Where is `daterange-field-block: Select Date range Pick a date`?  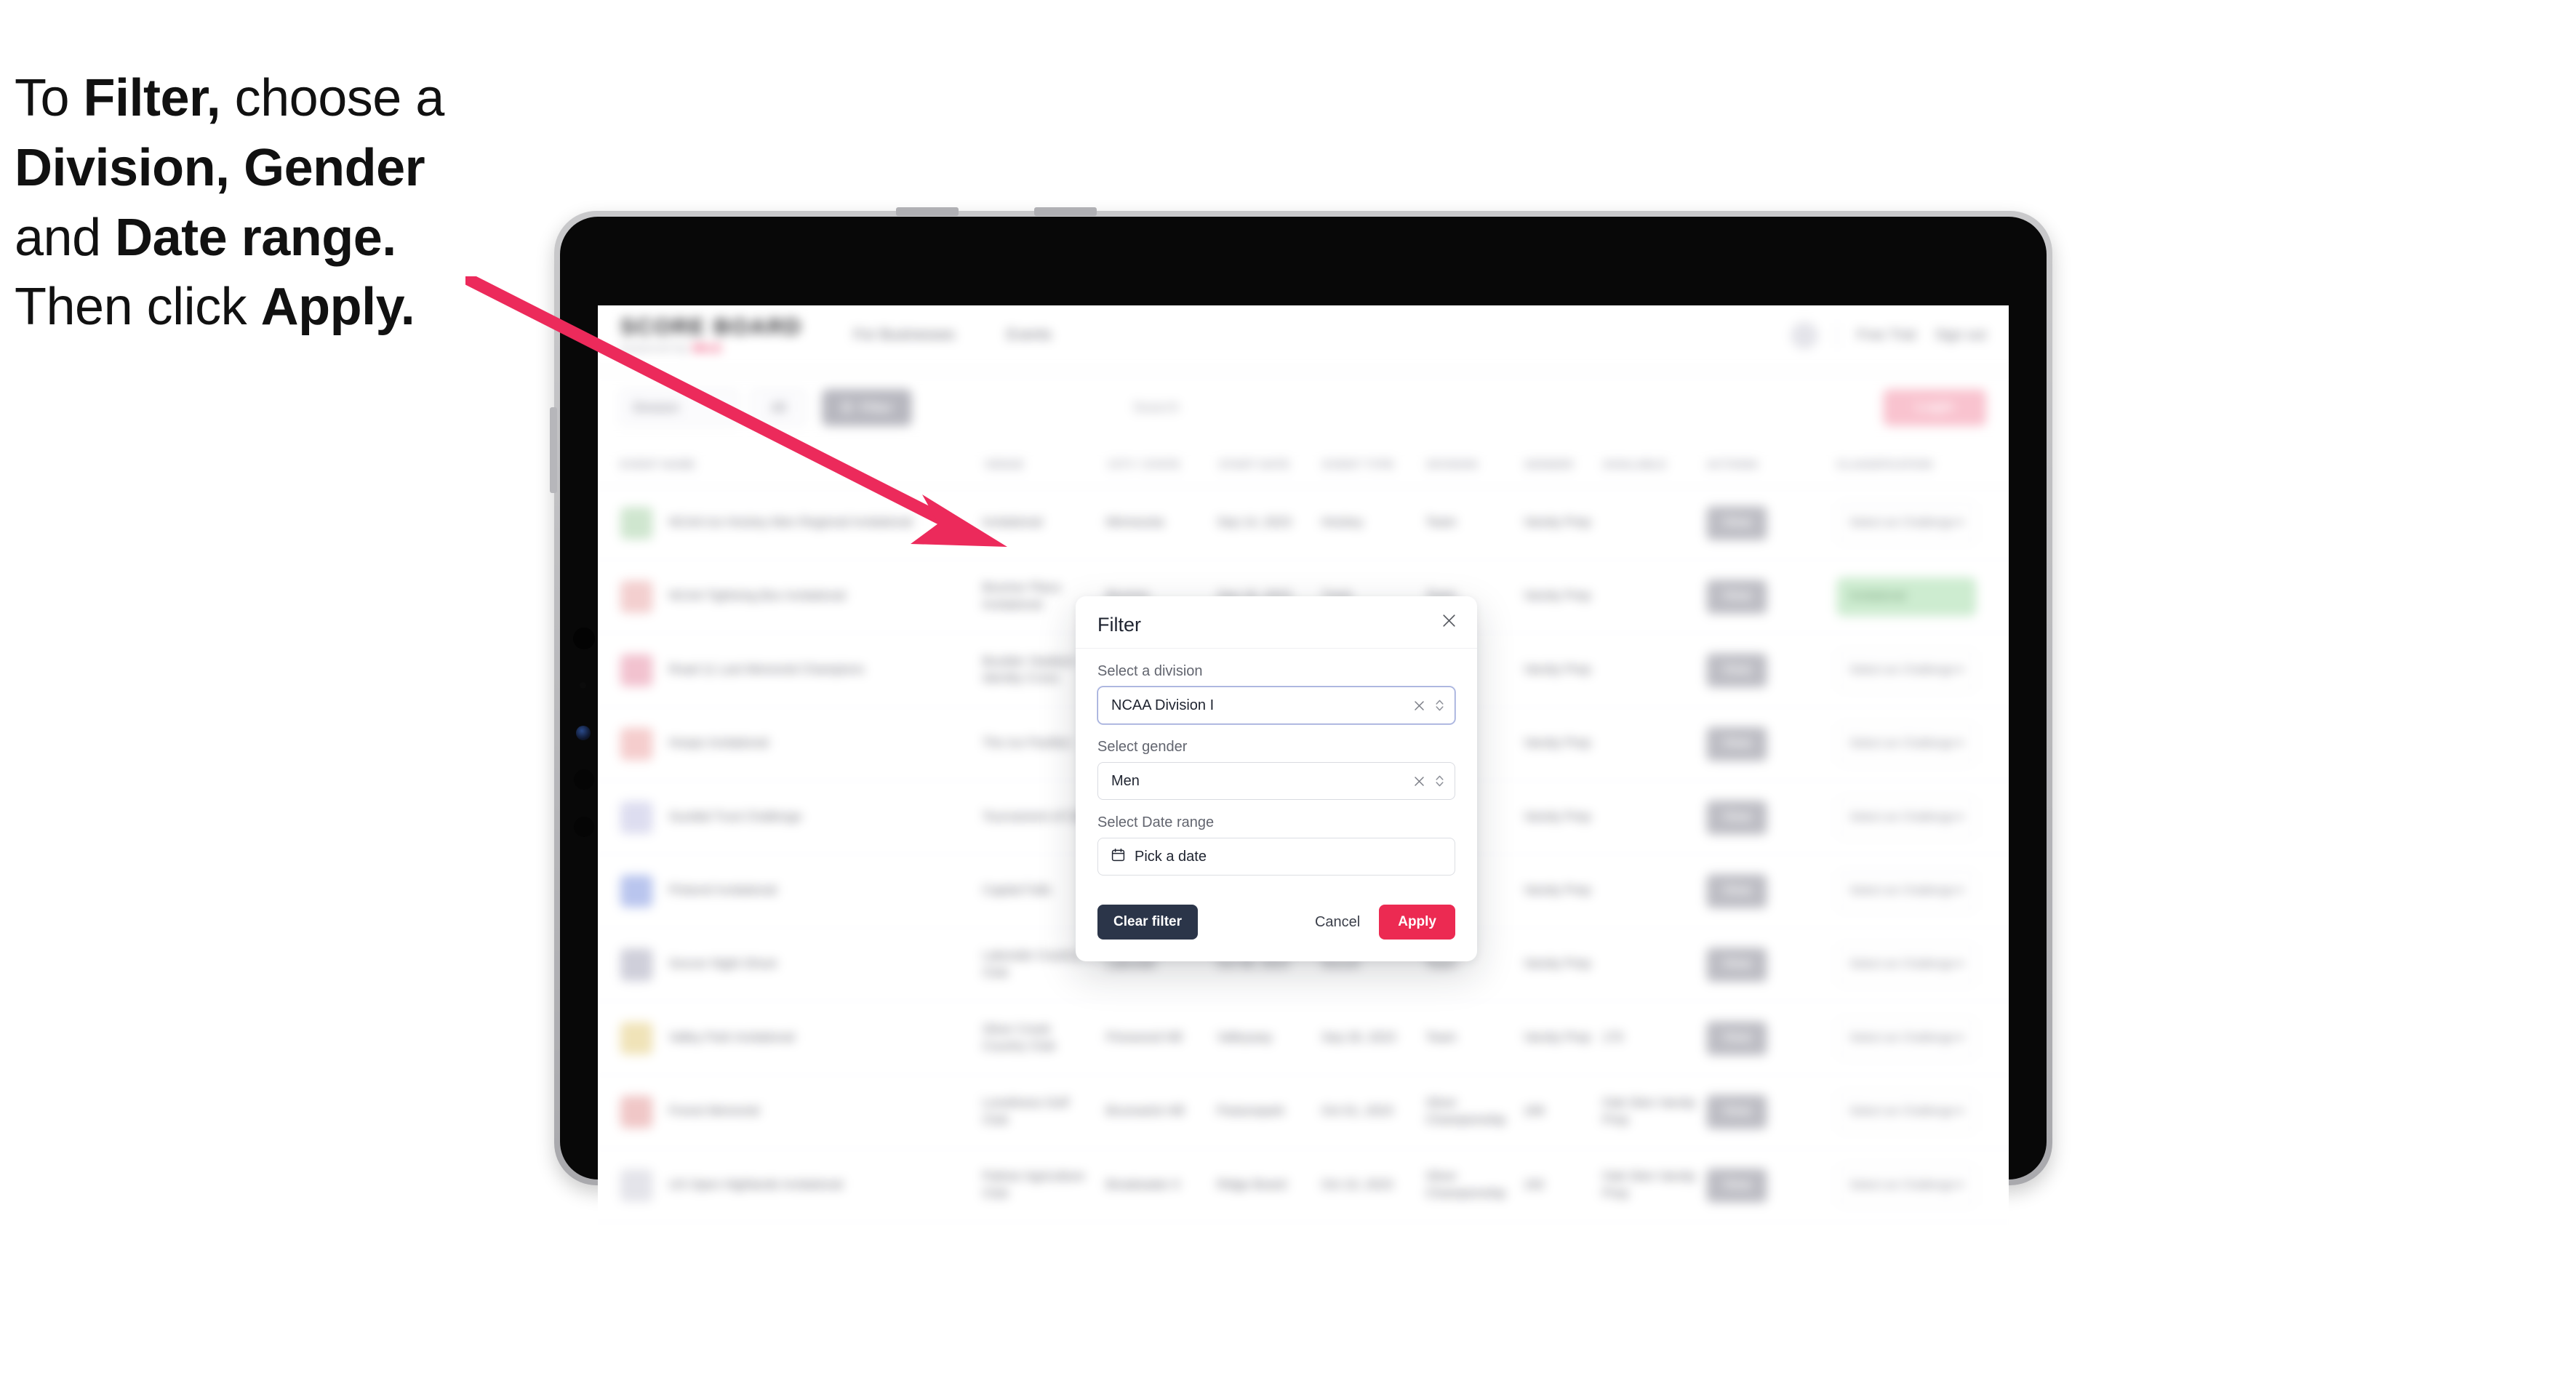 daterange-field-block: Select Date range Pick a date is located at coordinates (1276, 845).